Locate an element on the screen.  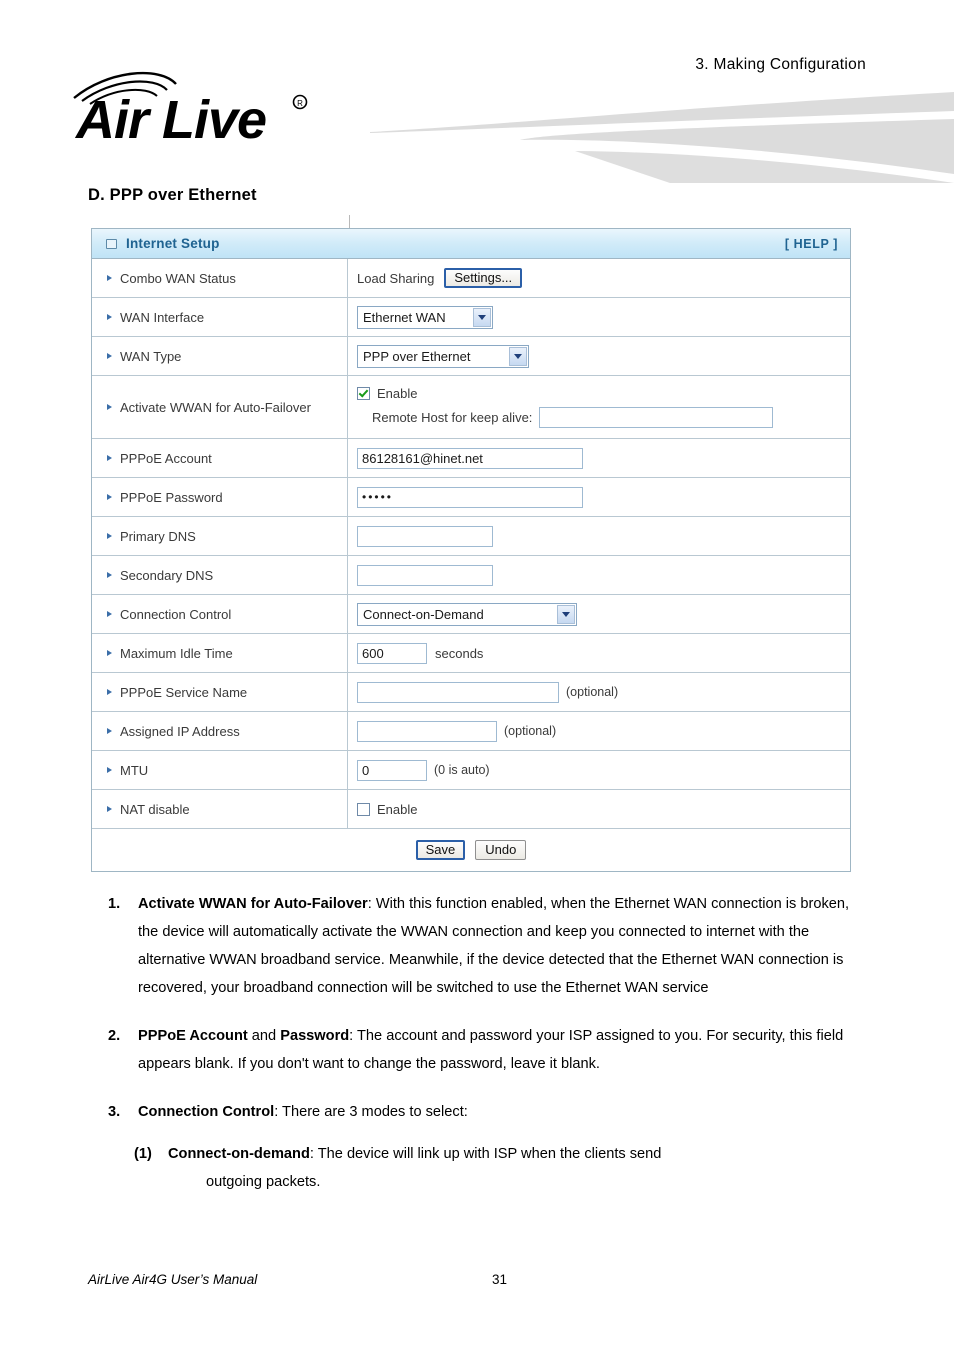
note-term: Connection Control is located at coordinates (206, 1112).